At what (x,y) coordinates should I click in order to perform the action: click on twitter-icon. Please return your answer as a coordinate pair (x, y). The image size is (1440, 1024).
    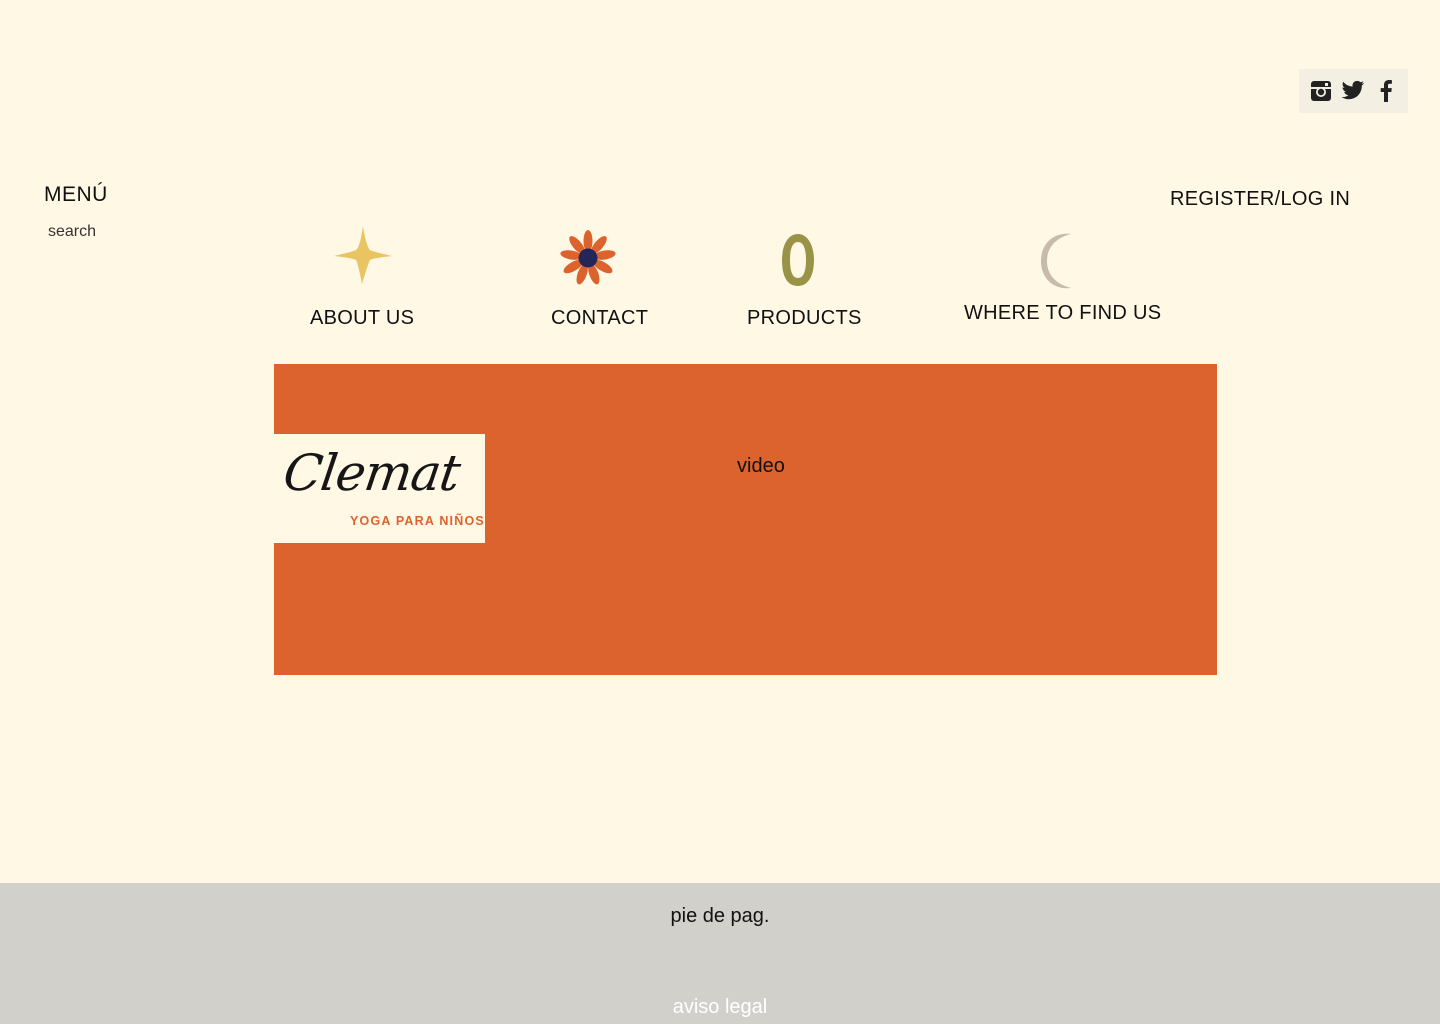
    Looking at the image, I should click on (1353, 91).